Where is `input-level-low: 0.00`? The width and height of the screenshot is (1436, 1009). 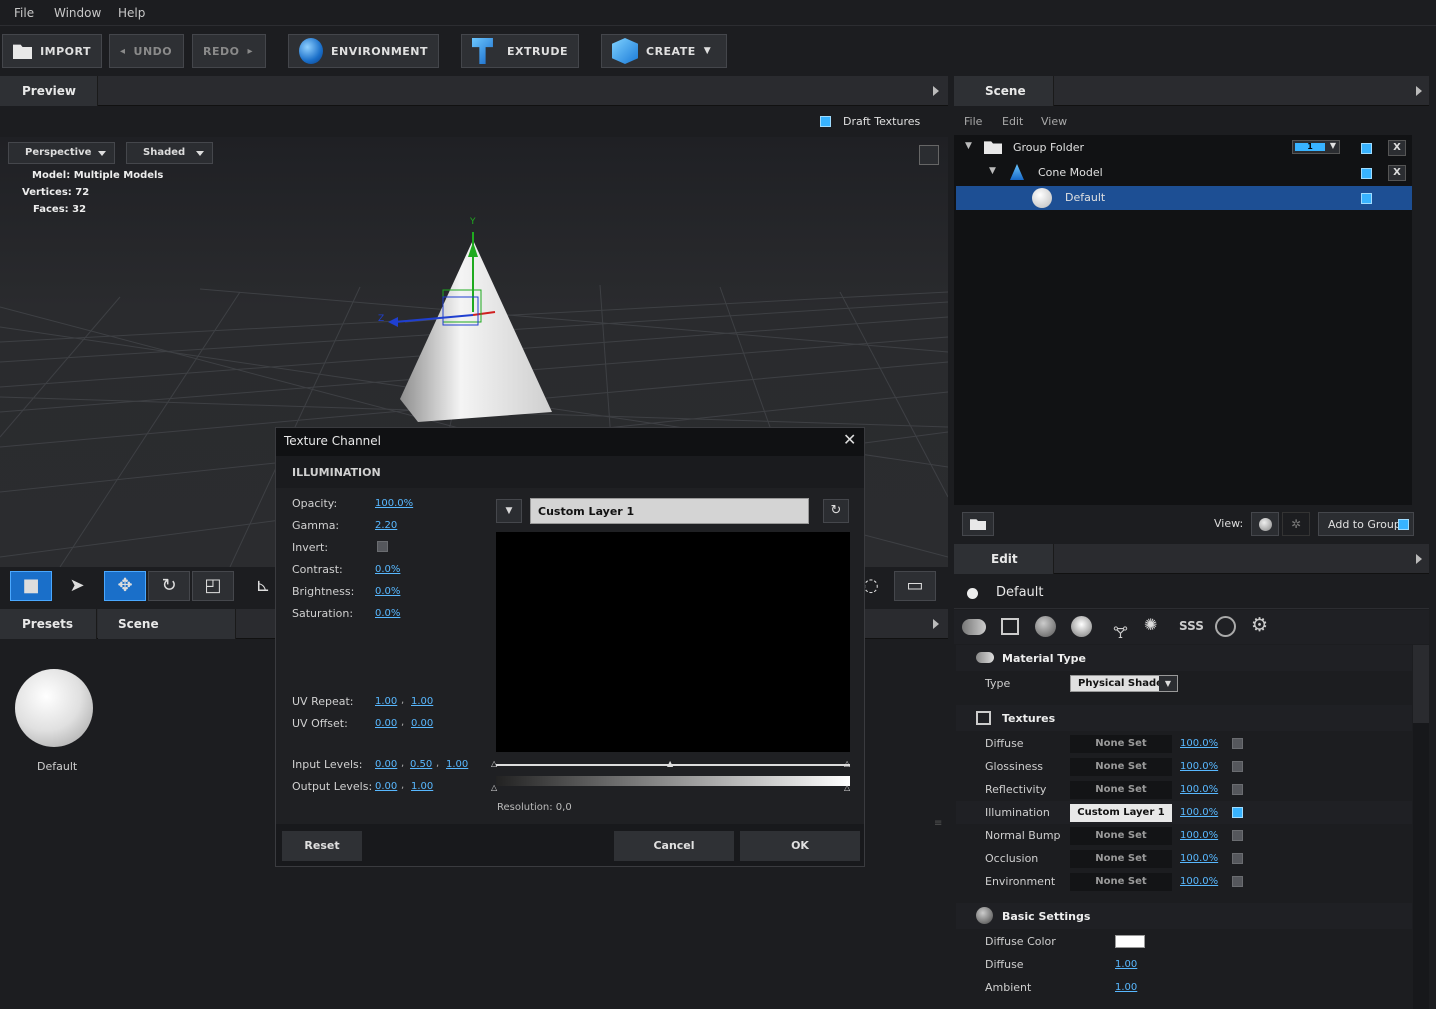
input-level-low: 0.00 is located at coordinates (386, 764).